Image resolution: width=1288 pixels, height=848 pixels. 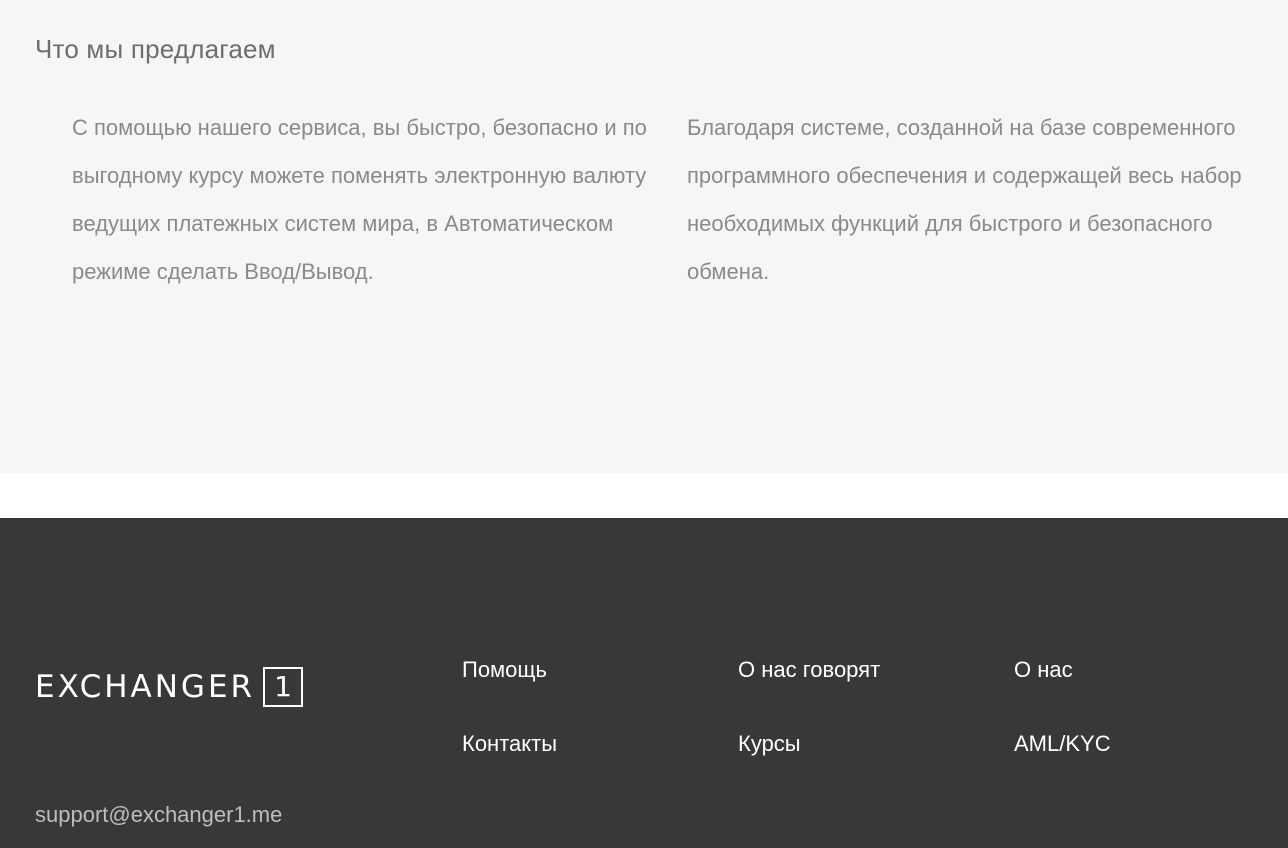 I want to click on footer-link-rates: Курсы, so click(x=769, y=744).